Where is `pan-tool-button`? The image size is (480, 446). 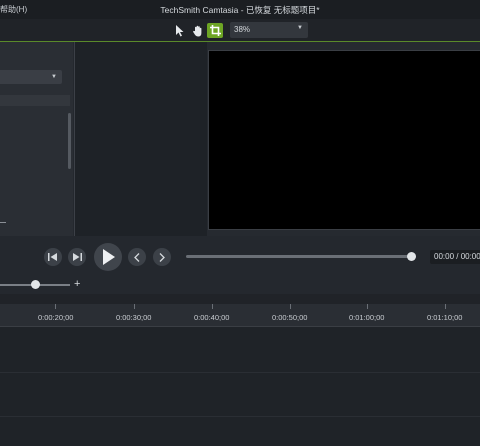
pan-tool-button is located at coordinates (198, 30).